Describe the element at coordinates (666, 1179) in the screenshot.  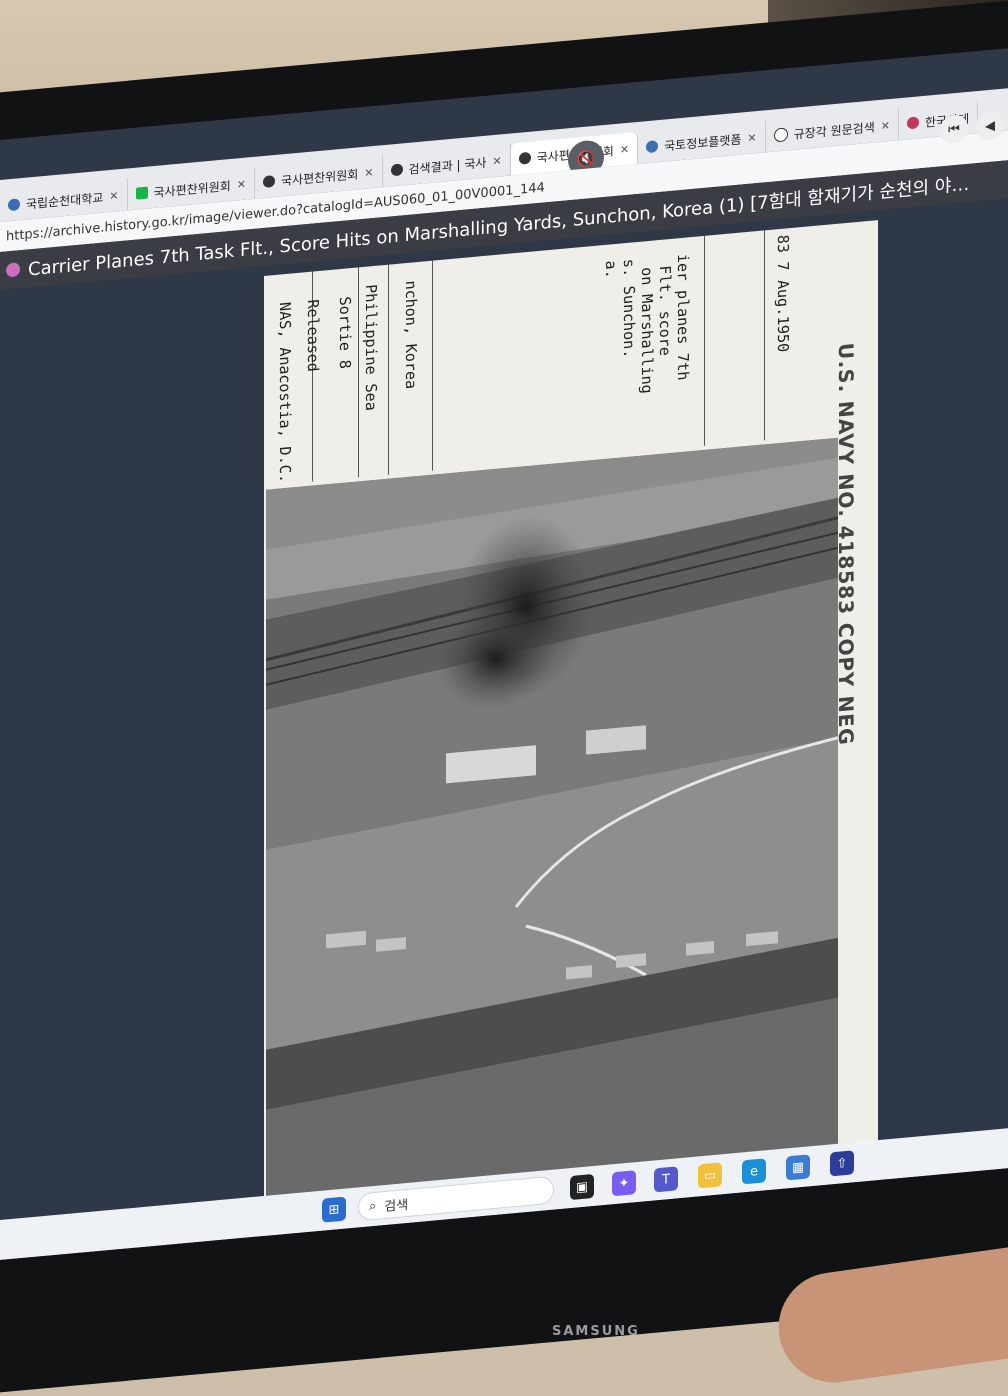
I see `teams-icon: T` at that location.